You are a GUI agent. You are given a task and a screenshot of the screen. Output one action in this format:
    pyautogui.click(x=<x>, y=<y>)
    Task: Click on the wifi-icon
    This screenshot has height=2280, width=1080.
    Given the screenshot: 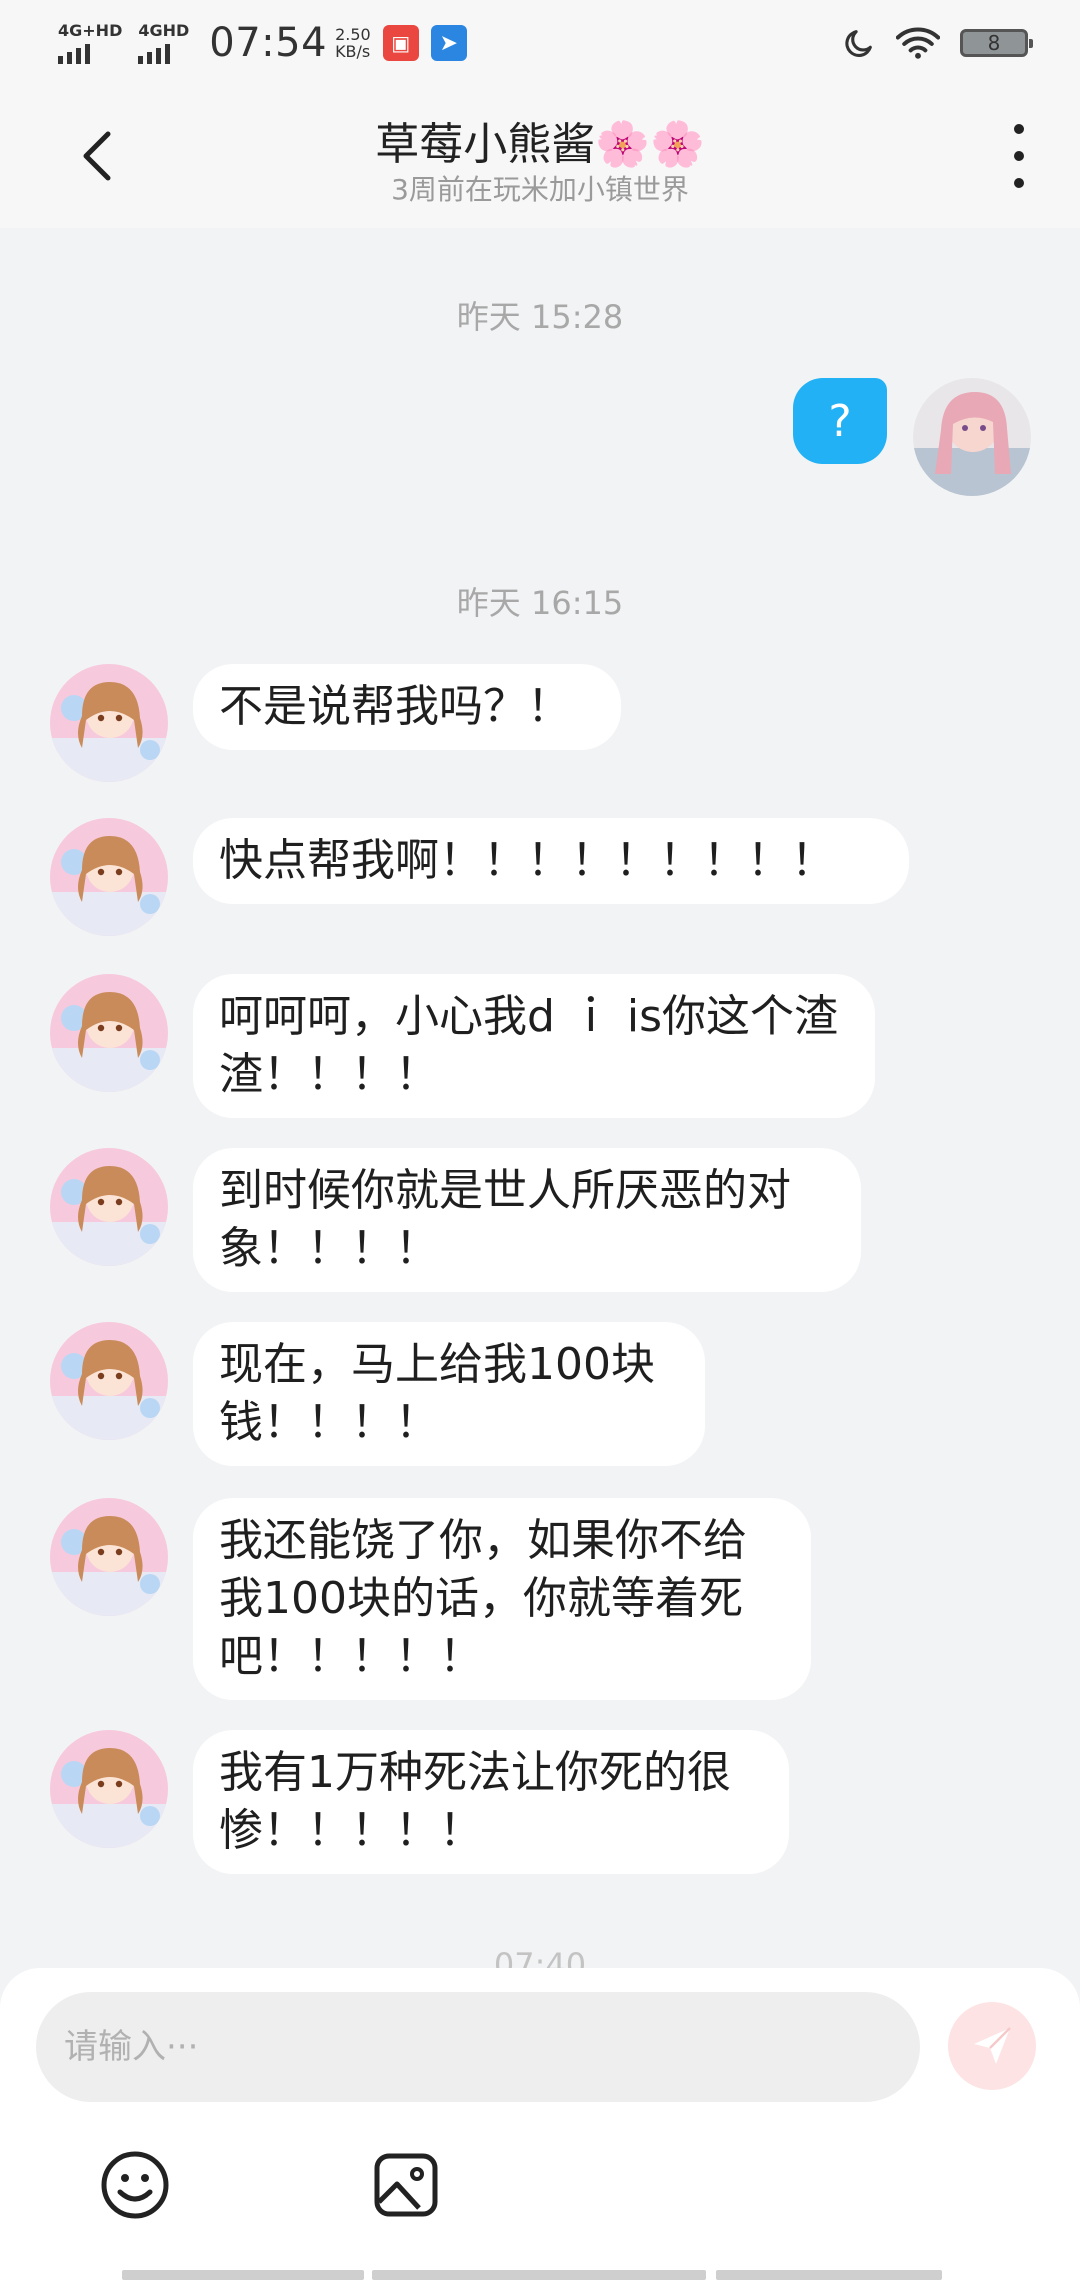 What is the action you would take?
    pyautogui.click(x=918, y=43)
    